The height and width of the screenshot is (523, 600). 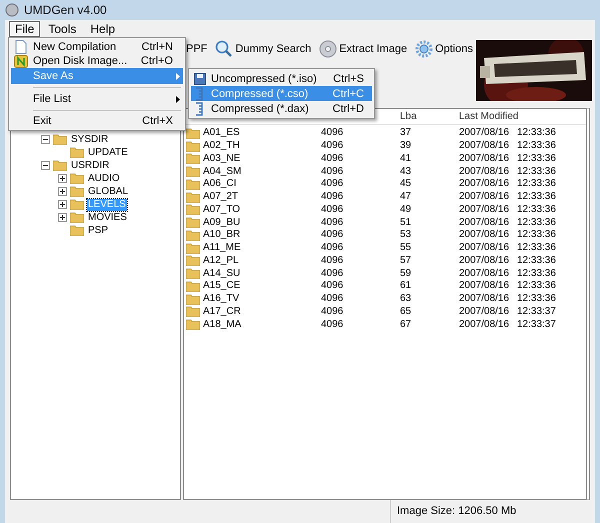 What do you see at coordinates (221, 210) in the screenshot?
I see `table-cell: A07_TO` at bounding box center [221, 210].